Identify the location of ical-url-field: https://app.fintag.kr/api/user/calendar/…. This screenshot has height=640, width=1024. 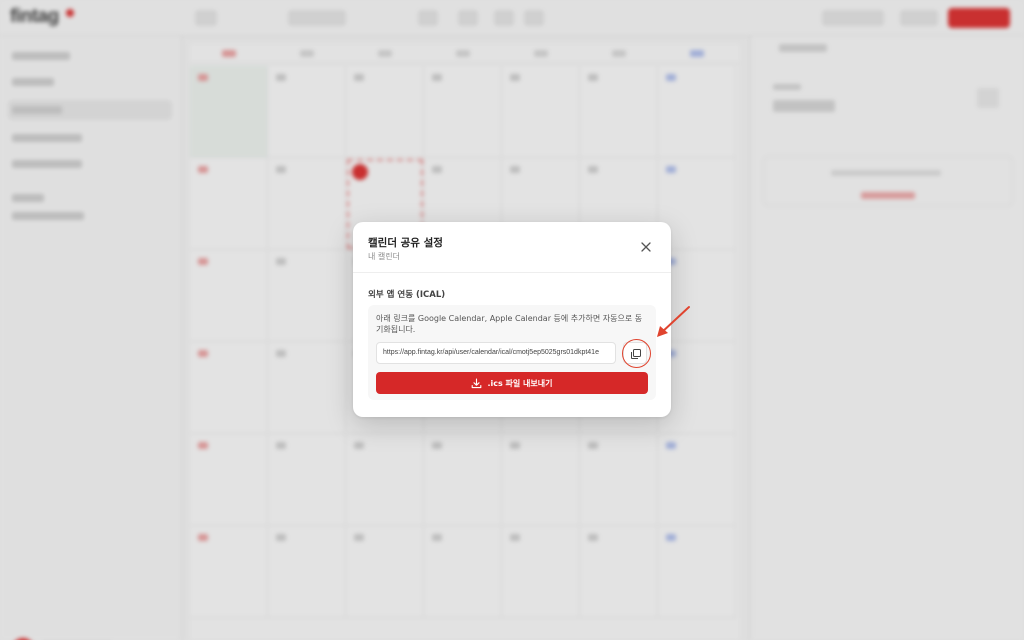
(496, 353).